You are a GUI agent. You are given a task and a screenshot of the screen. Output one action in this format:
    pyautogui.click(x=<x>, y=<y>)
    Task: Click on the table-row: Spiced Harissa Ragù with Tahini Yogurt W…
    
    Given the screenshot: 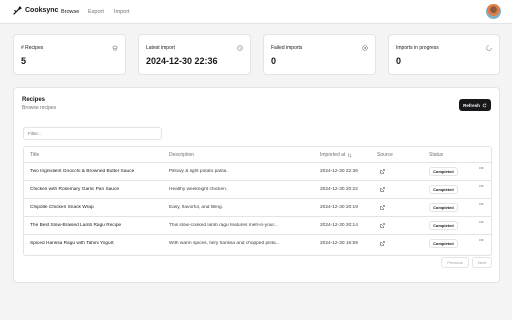 What is the action you would take?
    pyautogui.click(x=257, y=244)
    